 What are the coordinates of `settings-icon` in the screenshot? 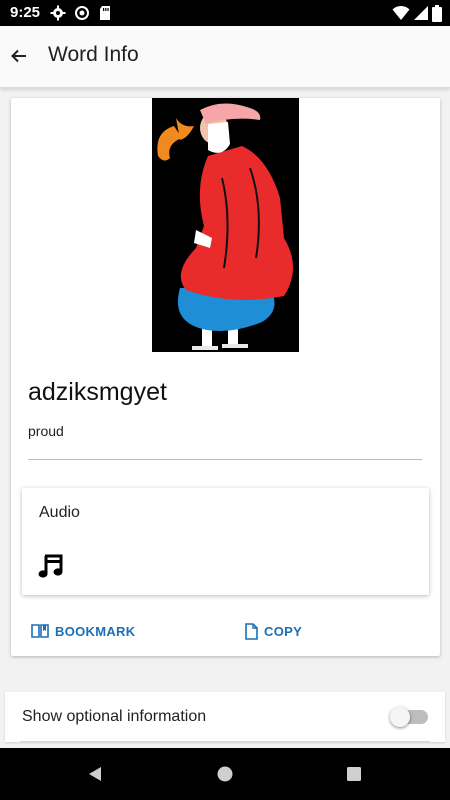 It's located at (58, 13).